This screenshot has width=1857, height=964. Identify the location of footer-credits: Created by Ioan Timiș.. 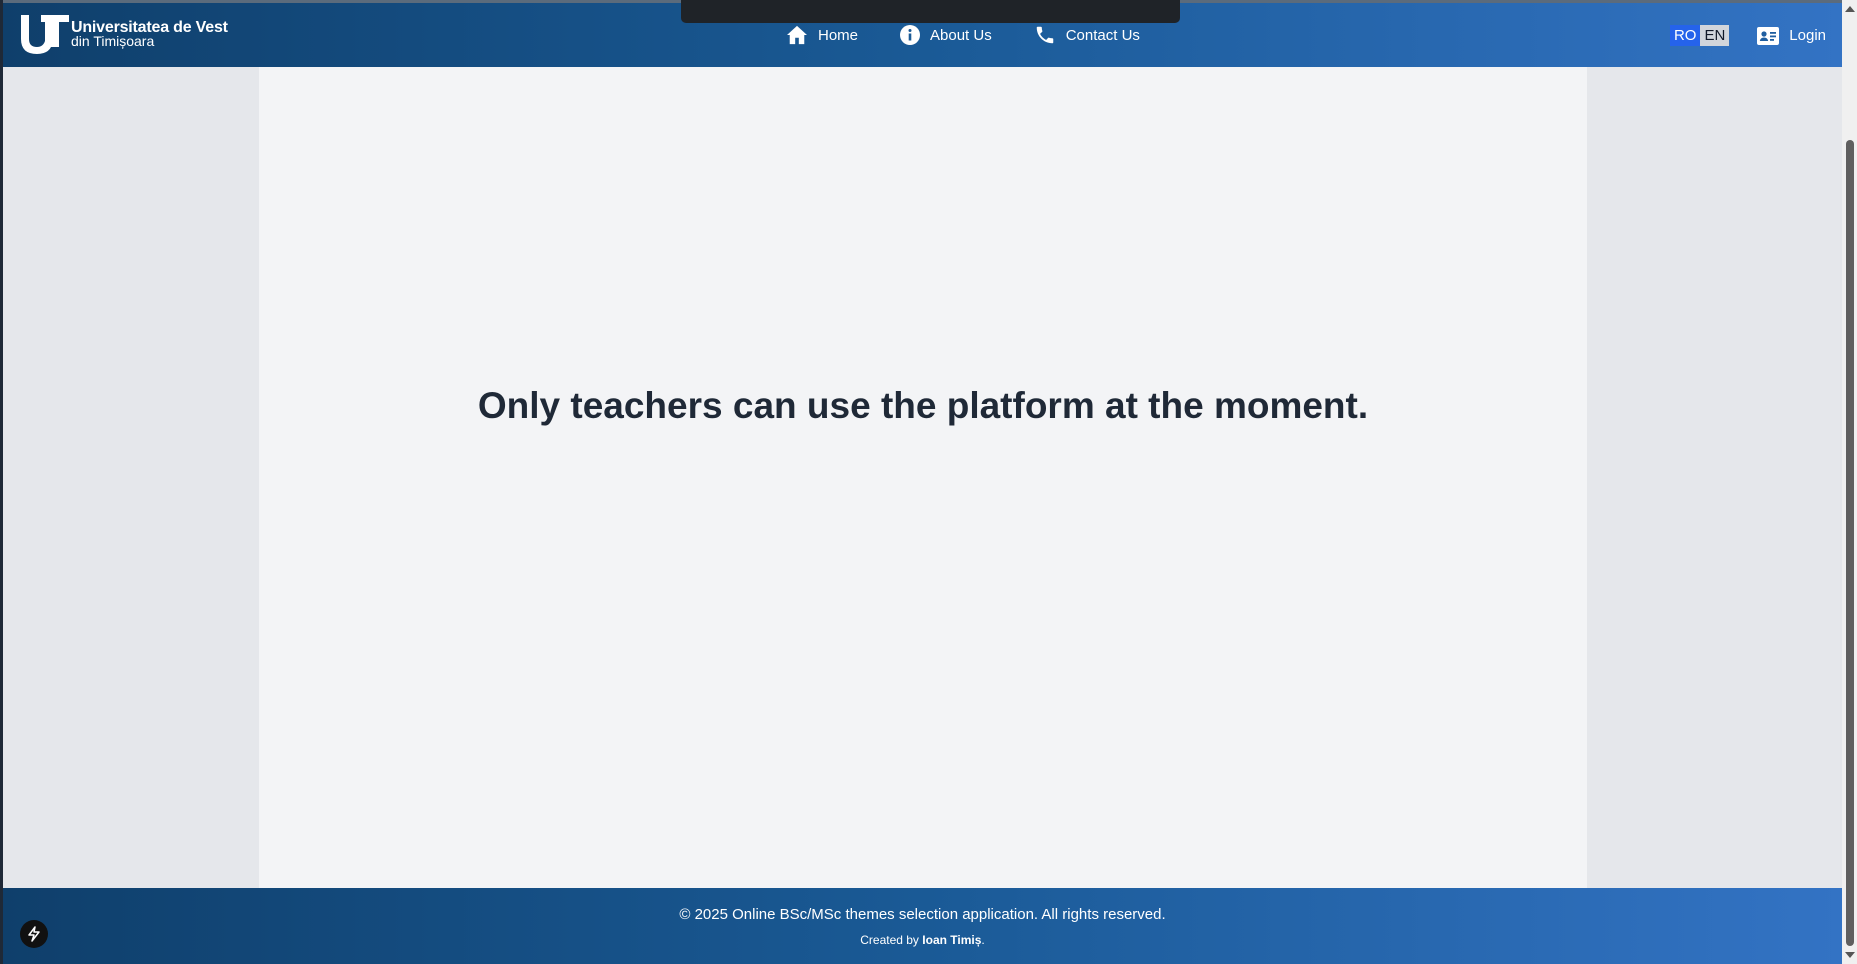
(922, 940).